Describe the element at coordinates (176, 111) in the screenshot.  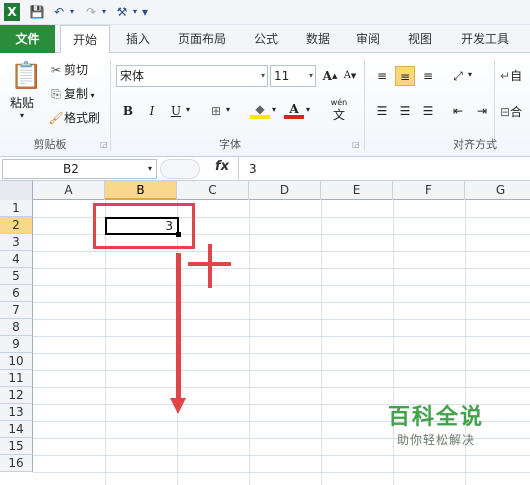
I see `underline-button: U` at that location.